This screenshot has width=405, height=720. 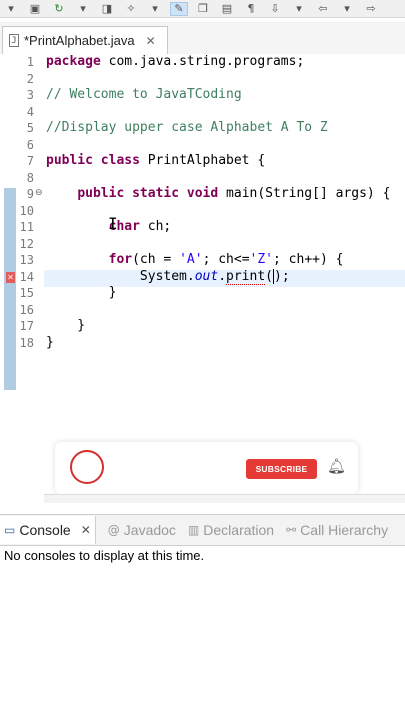 I want to click on subscribe-button: SUBSCRIBE, so click(x=281, y=469).